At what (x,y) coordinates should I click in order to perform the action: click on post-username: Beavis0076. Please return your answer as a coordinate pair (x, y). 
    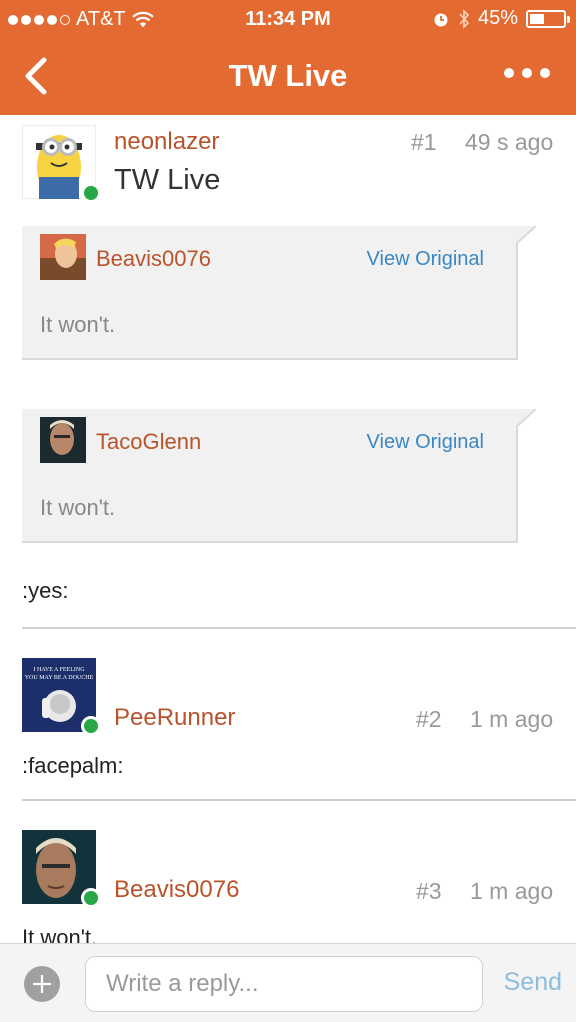
    Looking at the image, I should click on (176, 890).